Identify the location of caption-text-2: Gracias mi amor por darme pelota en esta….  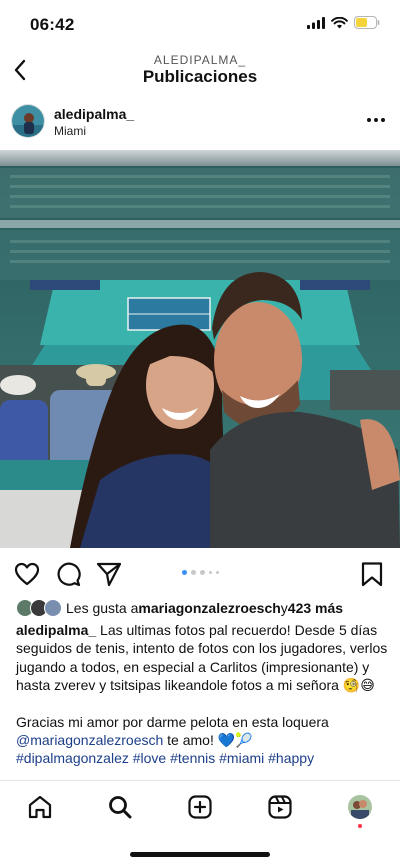
(172, 721).